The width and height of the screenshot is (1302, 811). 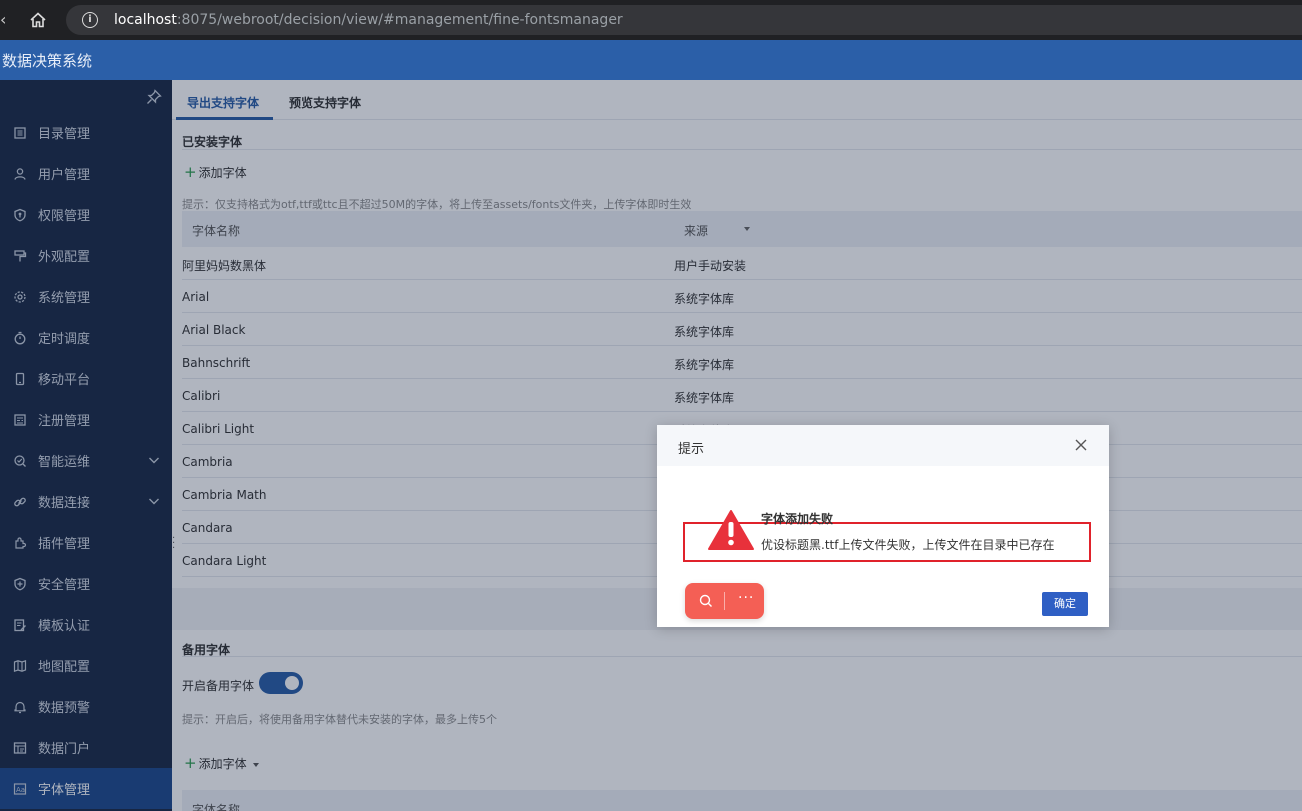 What do you see at coordinates (1081, 445) in the screenshot?
I see `close-icon` at bounding box center [1081, 445].